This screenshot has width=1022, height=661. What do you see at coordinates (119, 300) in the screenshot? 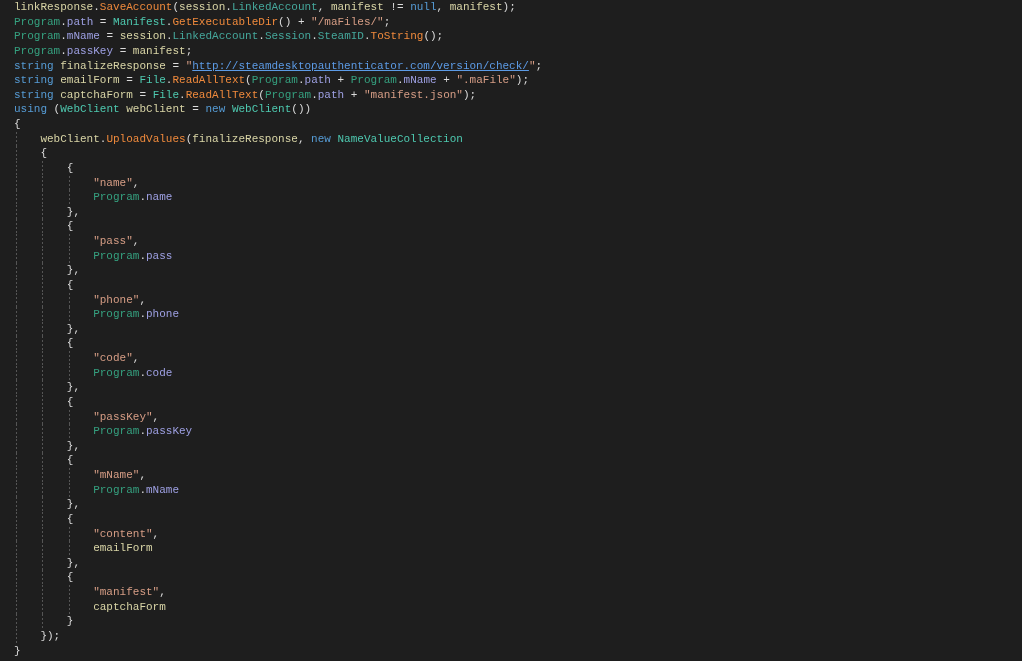
I see `code-line: "phone",` at bounding box center [119, 300].